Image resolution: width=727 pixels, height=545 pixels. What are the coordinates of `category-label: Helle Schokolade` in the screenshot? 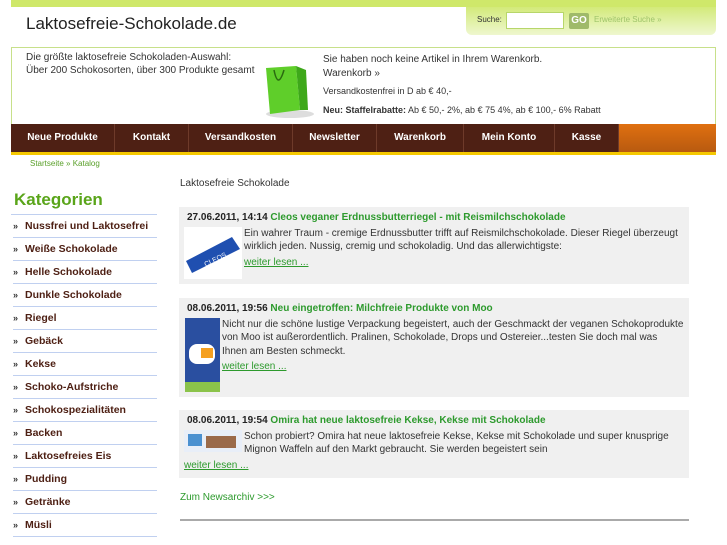 It's located at (68, 272).